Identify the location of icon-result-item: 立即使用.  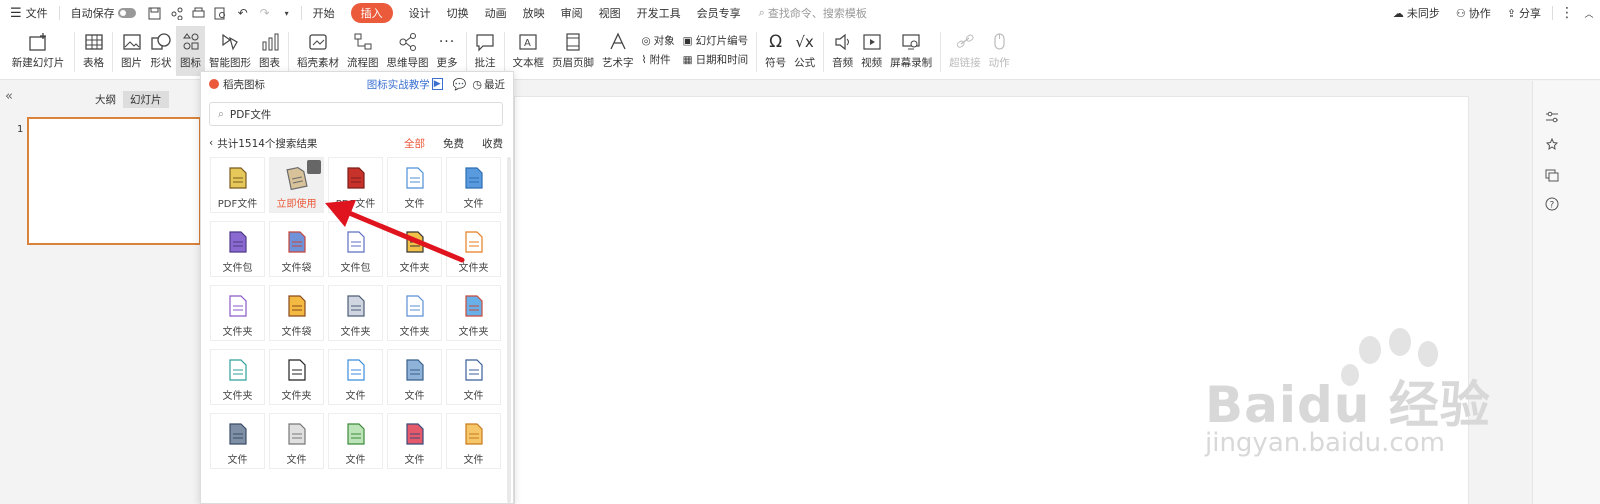
(296, 185).